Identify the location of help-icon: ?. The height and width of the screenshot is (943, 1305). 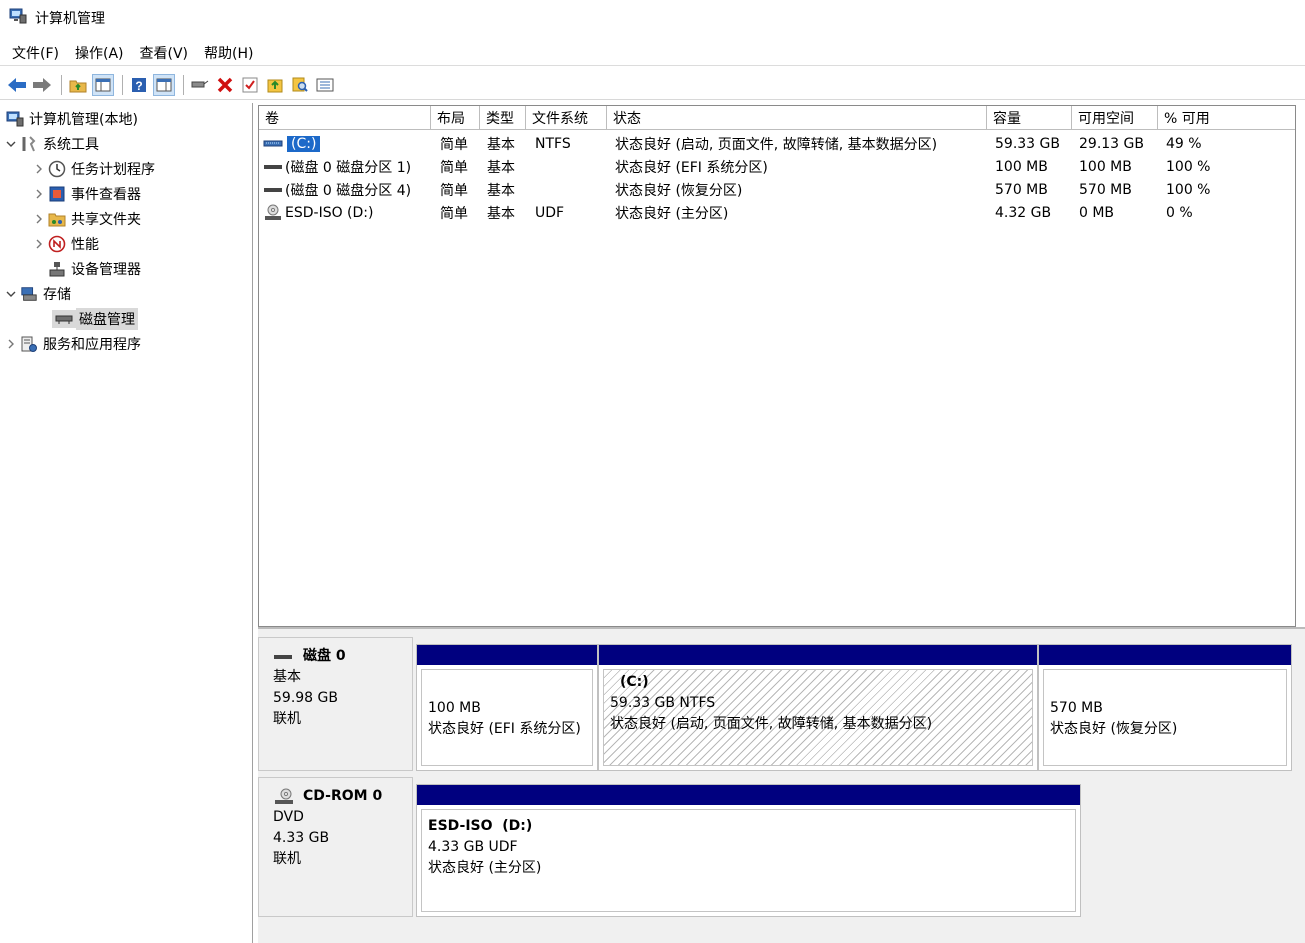
(139, 85).